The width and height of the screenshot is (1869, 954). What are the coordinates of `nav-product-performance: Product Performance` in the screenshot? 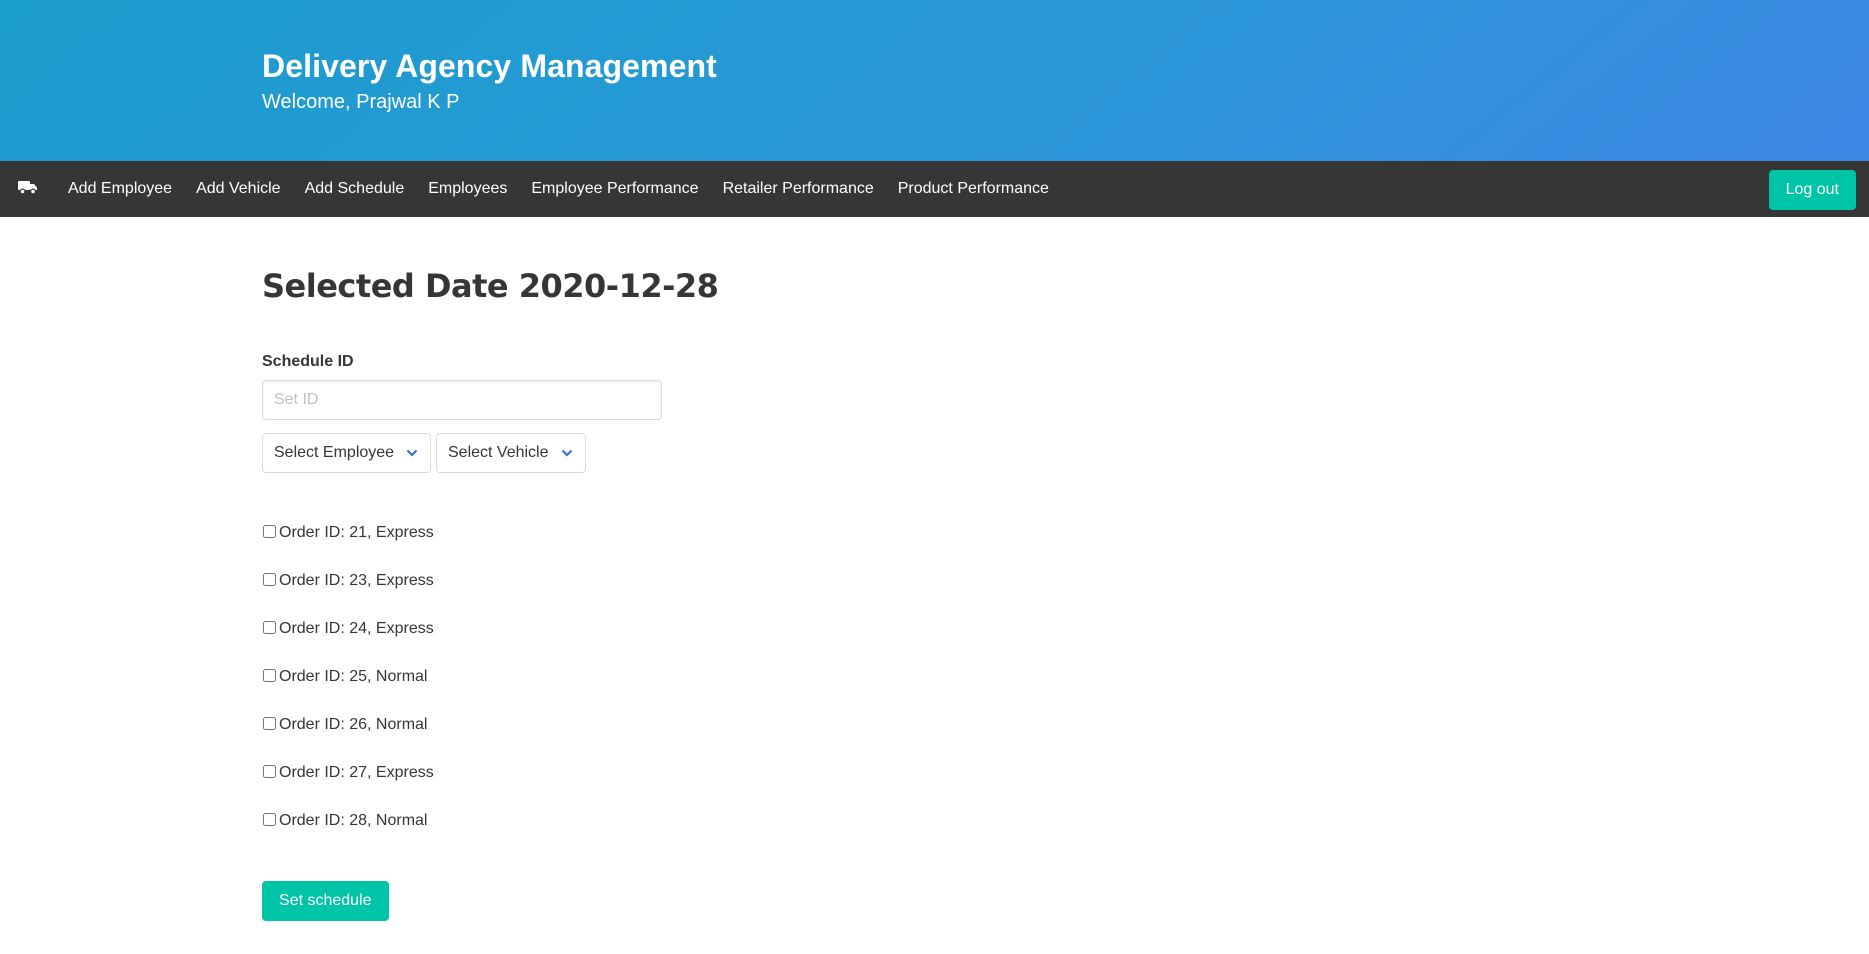 It's located at (973, 189).